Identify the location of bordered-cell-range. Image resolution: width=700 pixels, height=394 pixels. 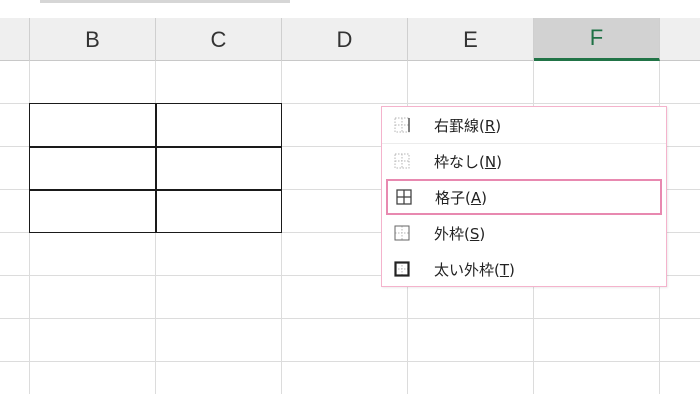
(155, 168).